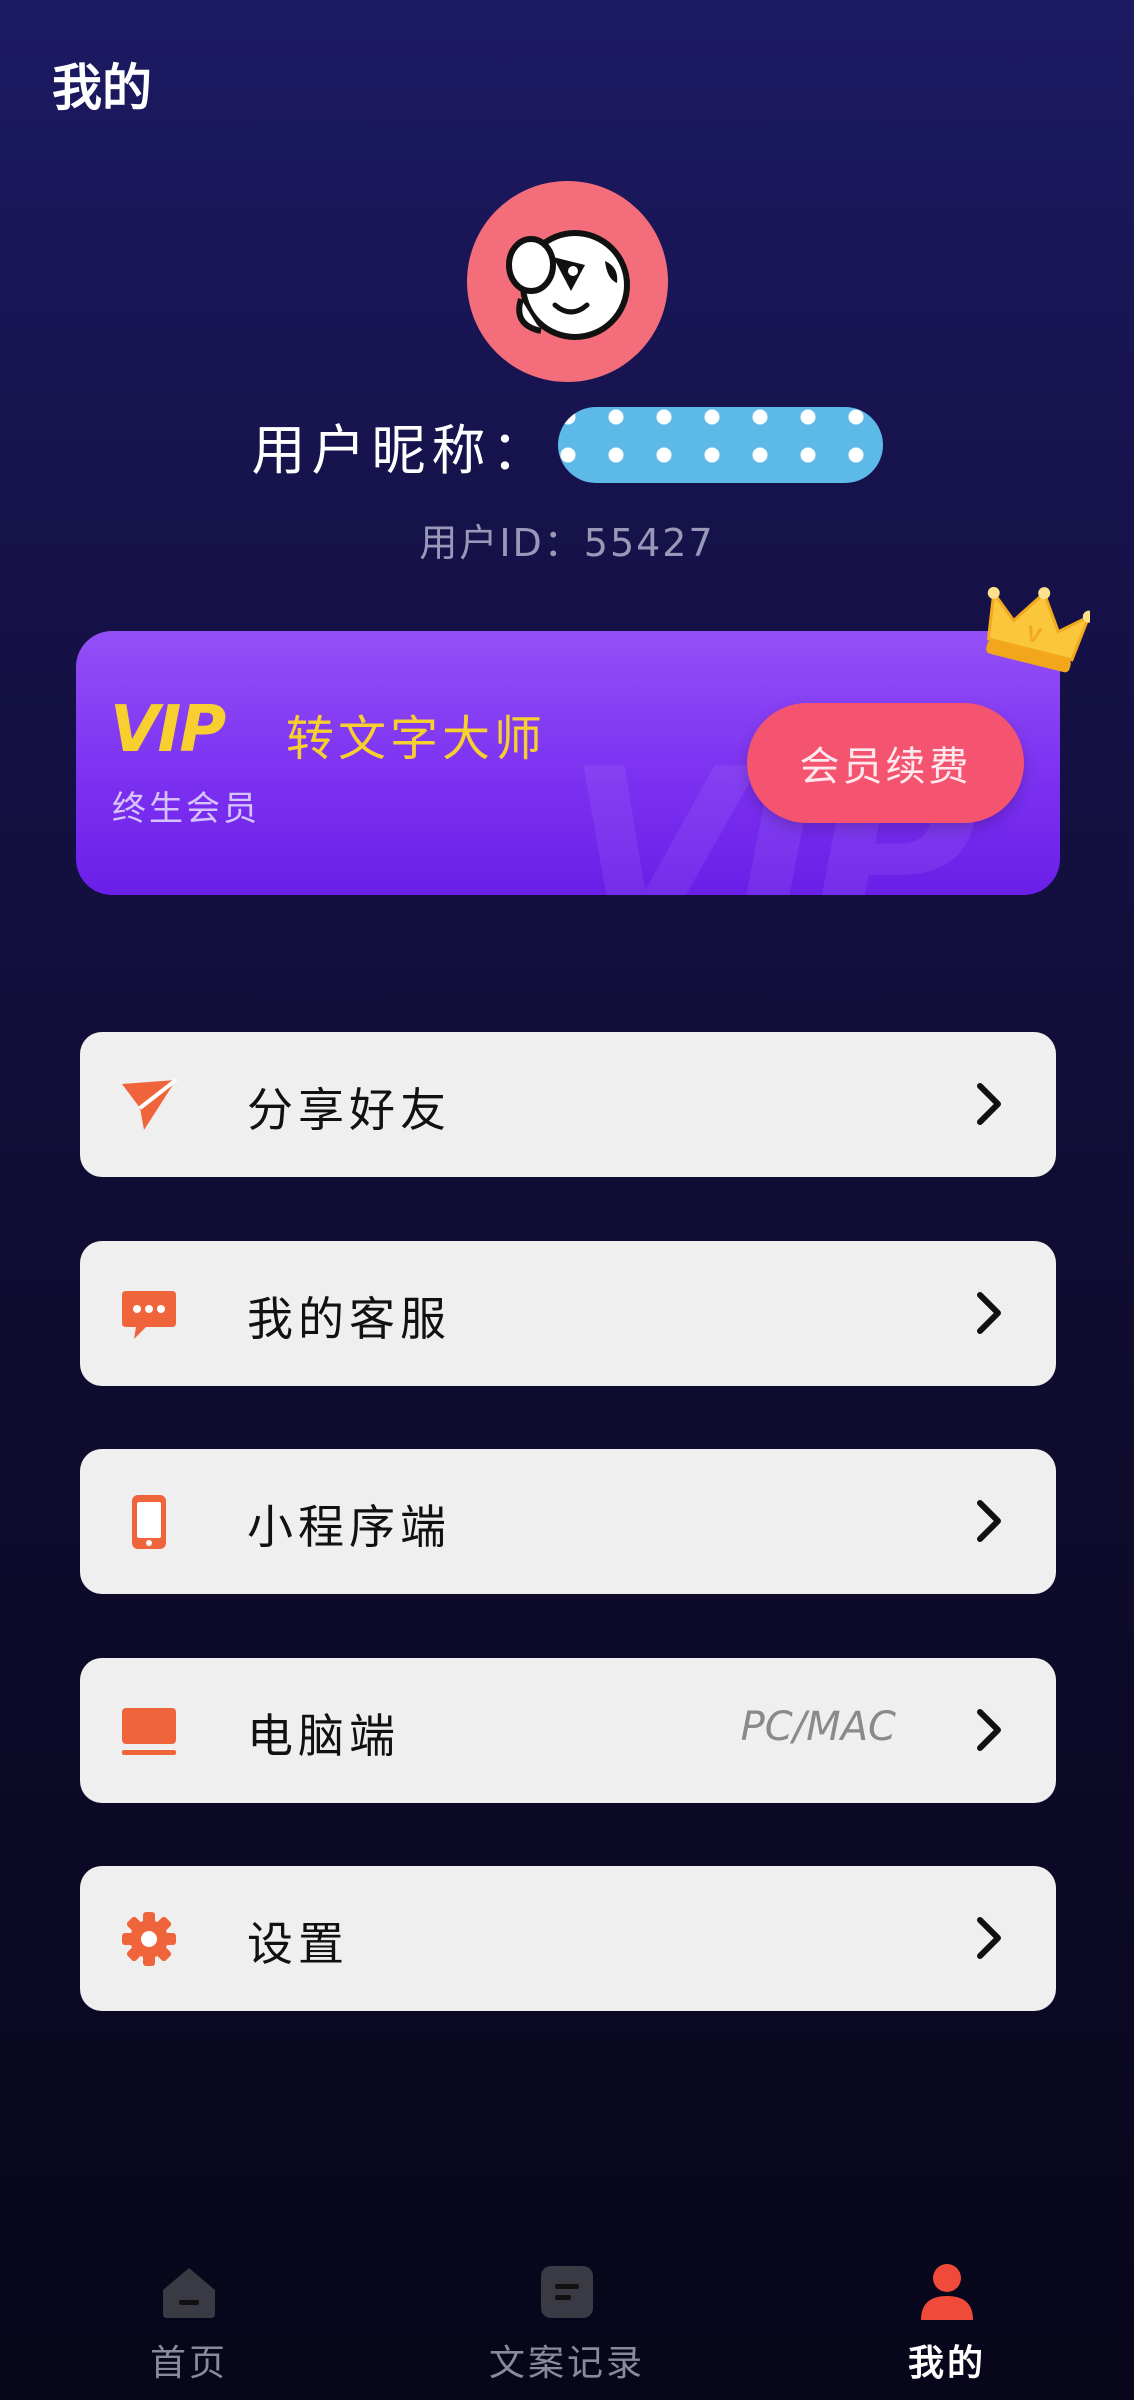 This screenshot has width=1134, height=2400. What do you see at coordinates (567, 2324) in the screenshot?
I see `tab-records: 文案记录` at bounding box center [567, 2324].